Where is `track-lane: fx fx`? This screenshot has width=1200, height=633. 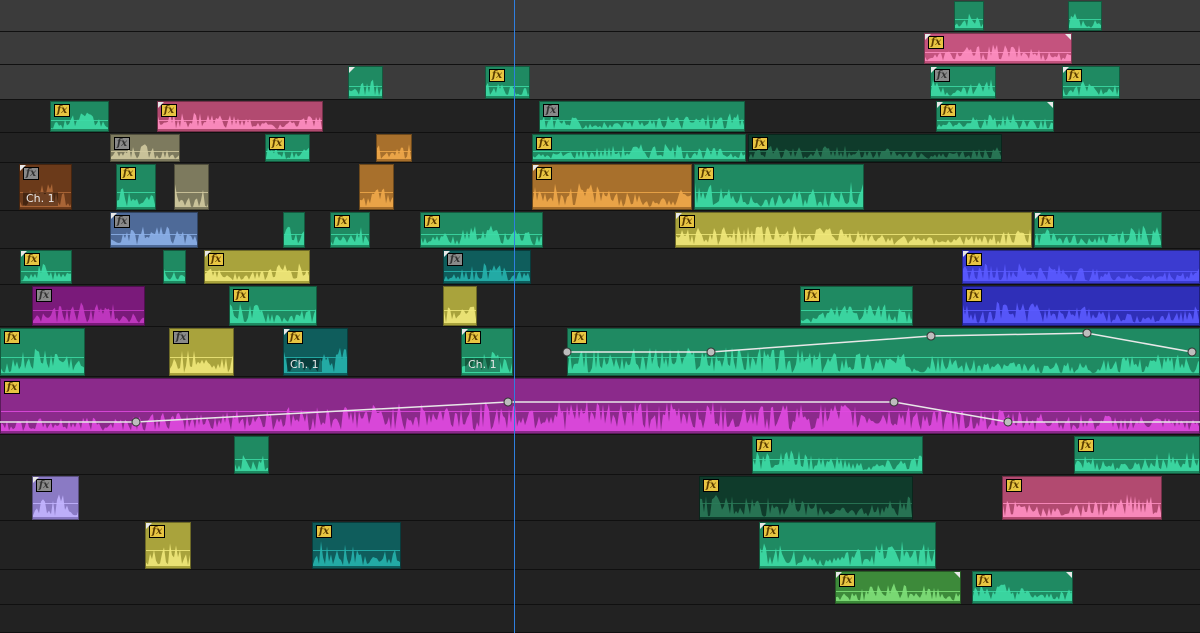 track-lane: fx fx is located at coordinates (600, 587).